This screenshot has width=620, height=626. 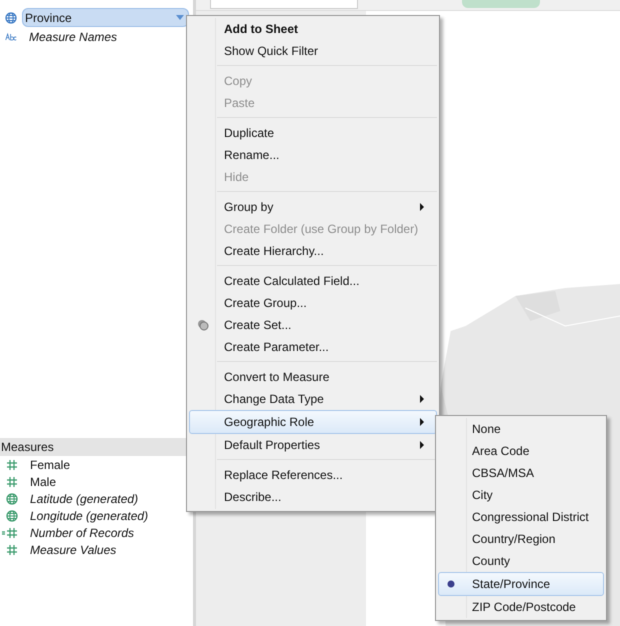 What do you see at coordinates (203, 325) in the screenshot?
I see `set-icon` at bounding box center [203, 325].